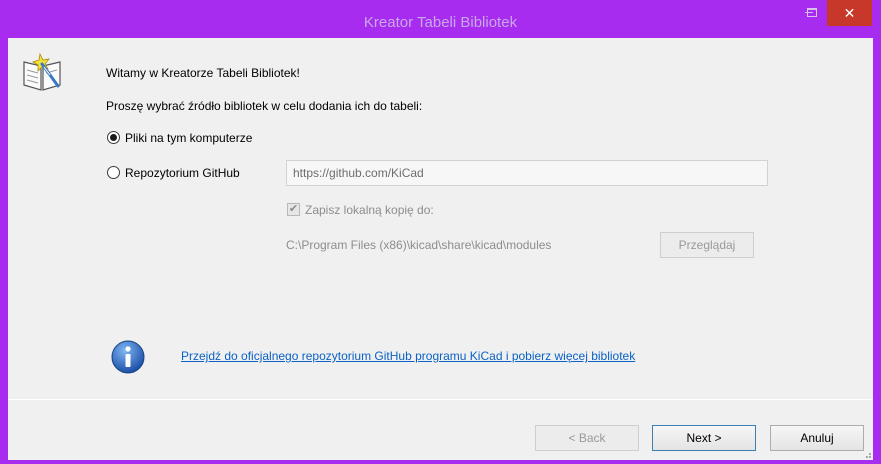 This screenshot has width=881, height=464. I want to click on maximize-button, so click(812, 13).